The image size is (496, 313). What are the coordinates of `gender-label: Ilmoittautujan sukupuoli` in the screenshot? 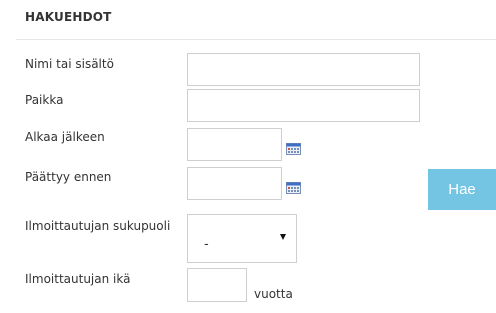 It's located at (98, 226).